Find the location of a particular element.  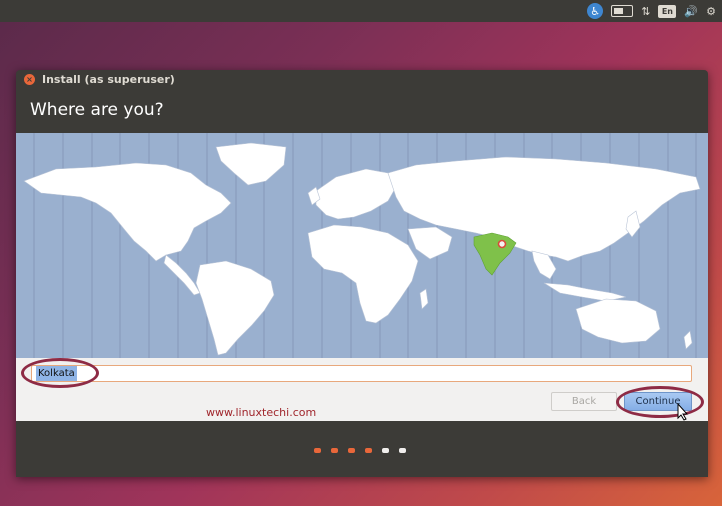

window-titlebar: × Install (as superuser) is located at coordinates (362, 79).